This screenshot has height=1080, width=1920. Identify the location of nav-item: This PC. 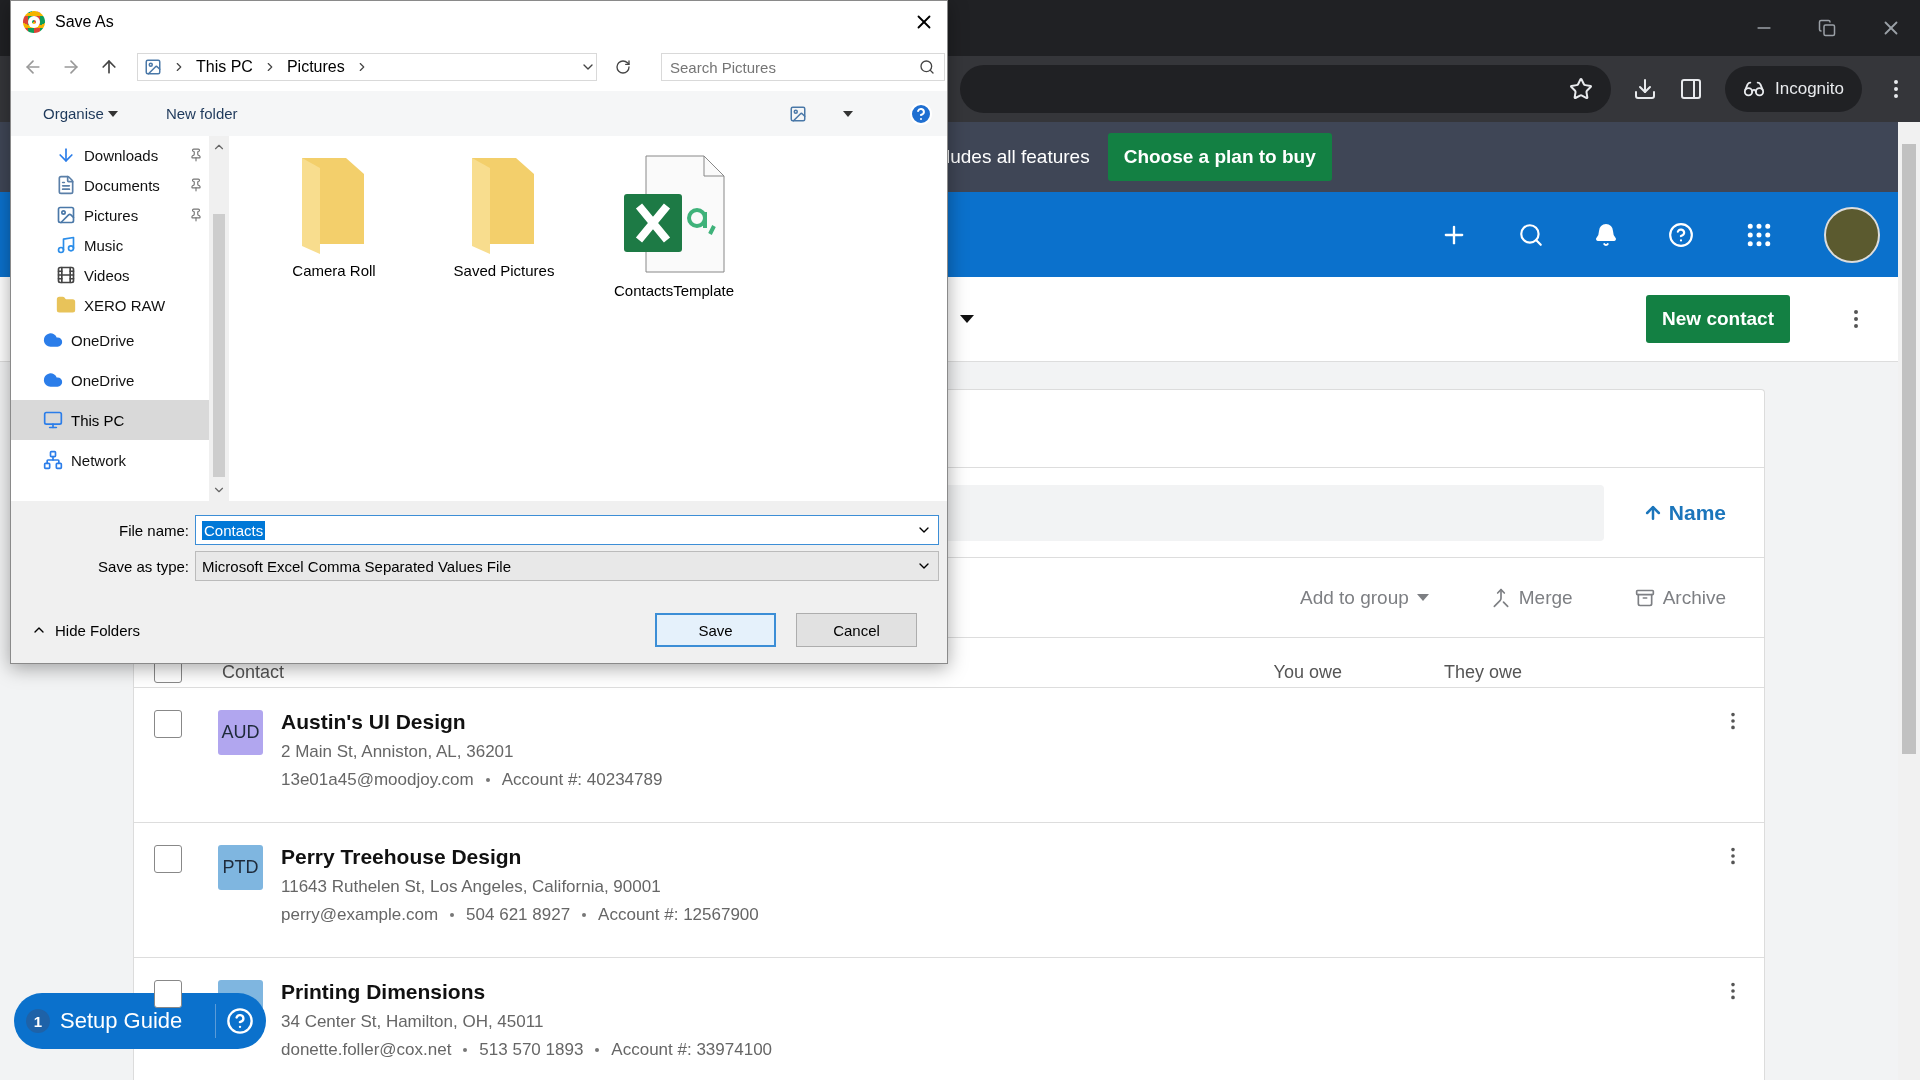
(110, 420).